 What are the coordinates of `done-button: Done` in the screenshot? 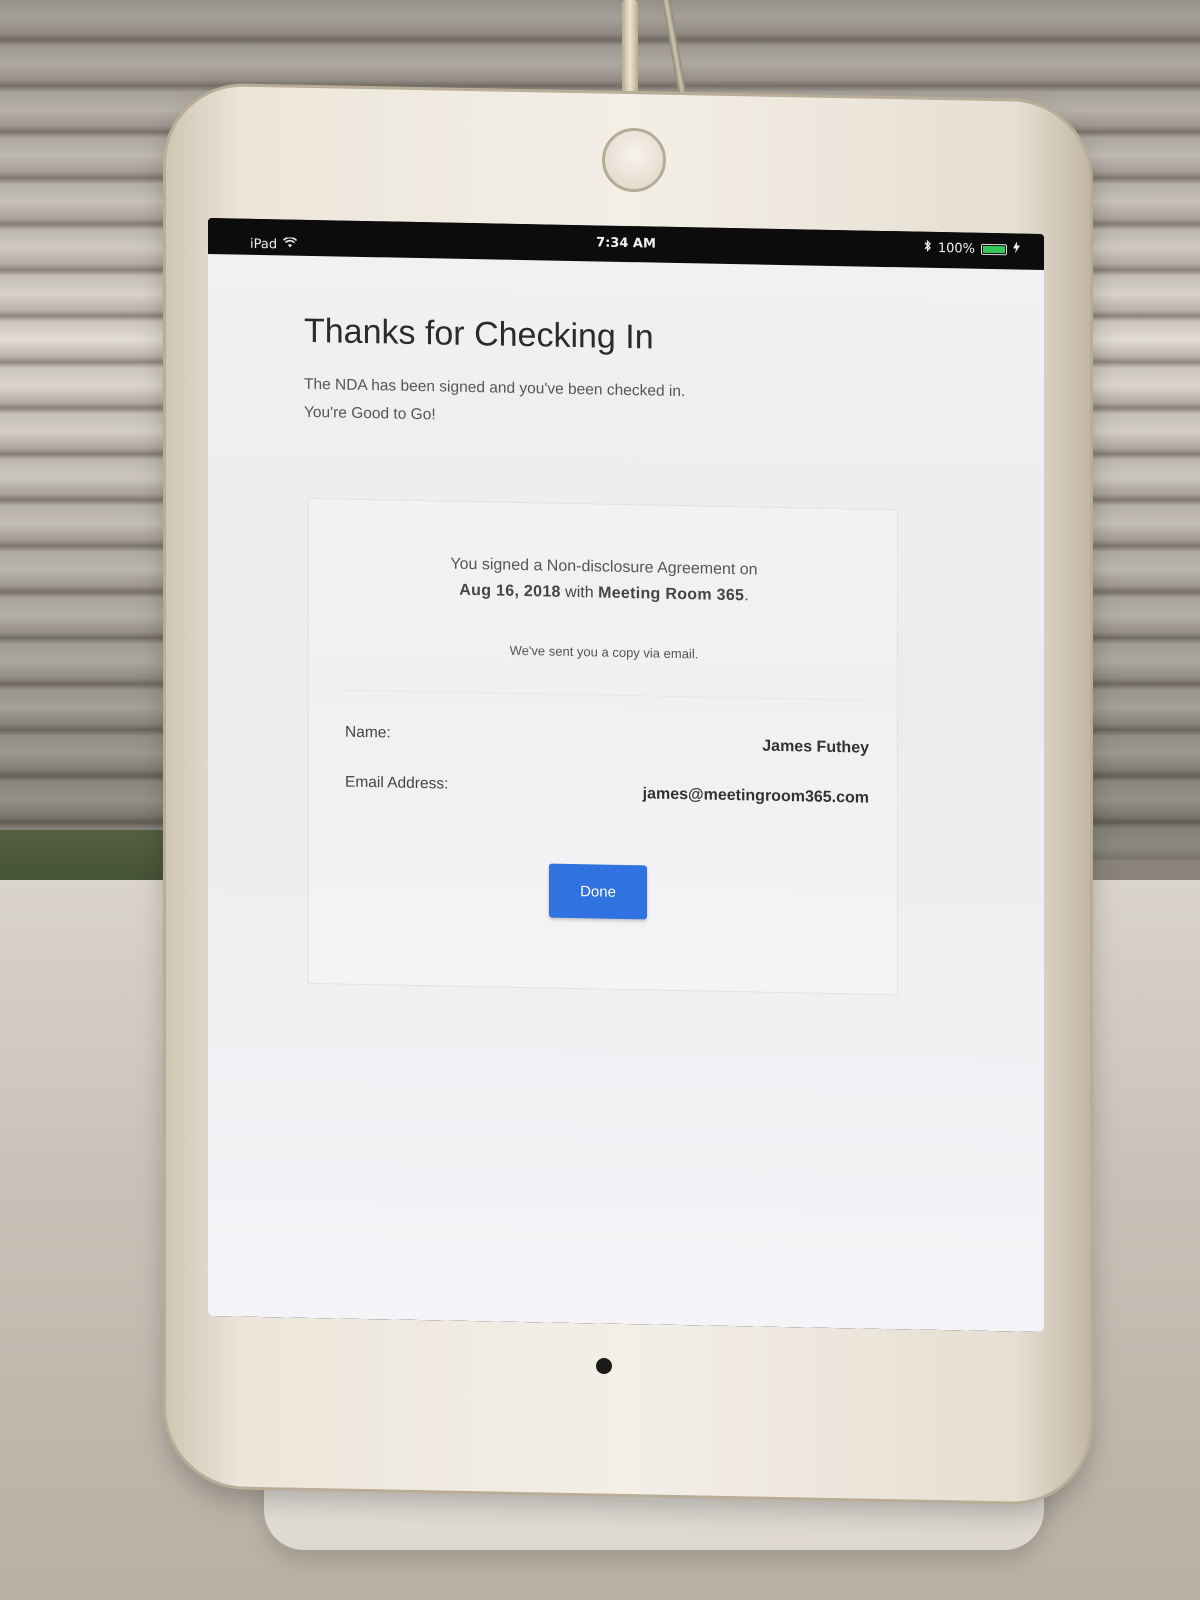 It's located at (598, 891).